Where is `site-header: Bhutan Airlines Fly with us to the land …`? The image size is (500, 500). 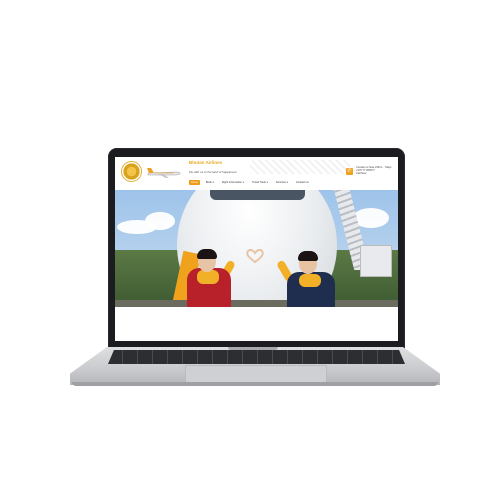 site-header: Bhutan Airlines Fly with us to the land … is located at coordinates (256, 171).